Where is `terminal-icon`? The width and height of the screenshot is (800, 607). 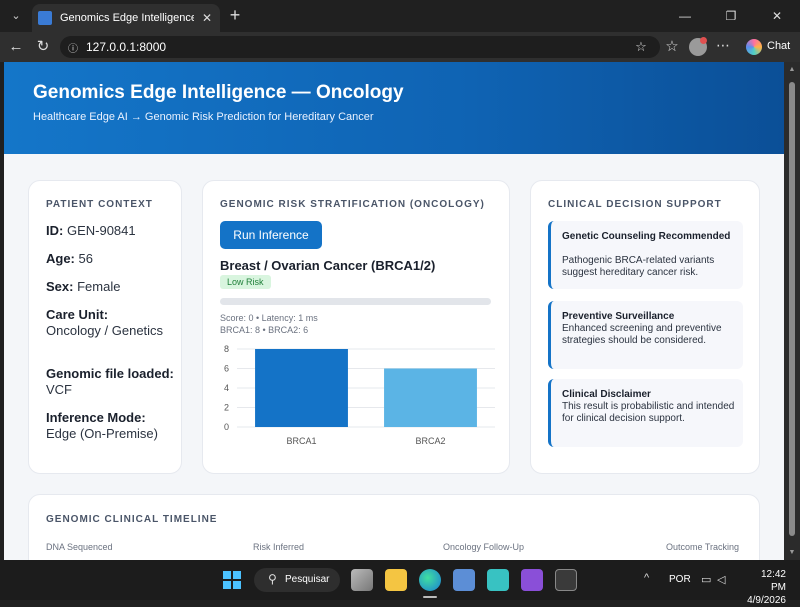 terminal-icon is located at coordinates (566, 580).